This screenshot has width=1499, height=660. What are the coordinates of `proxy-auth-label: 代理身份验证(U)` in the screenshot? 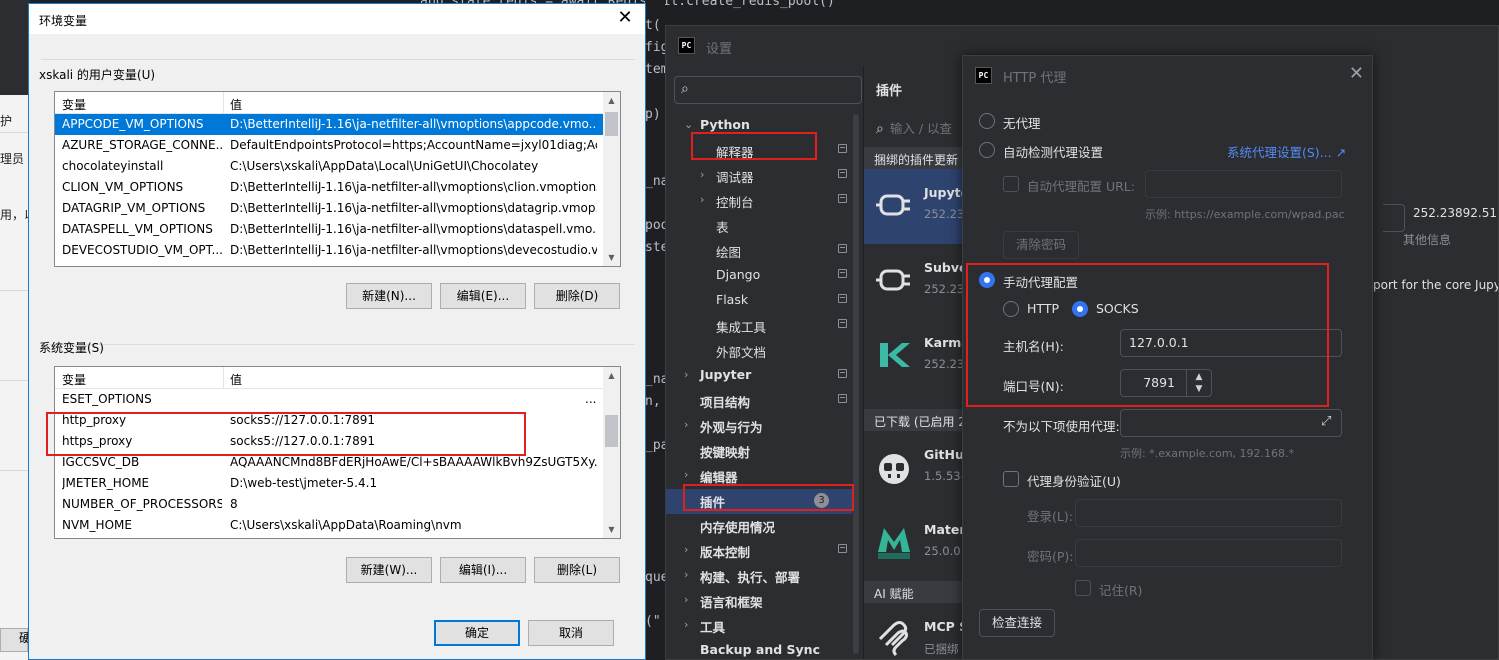 It's located at (1074, 481).